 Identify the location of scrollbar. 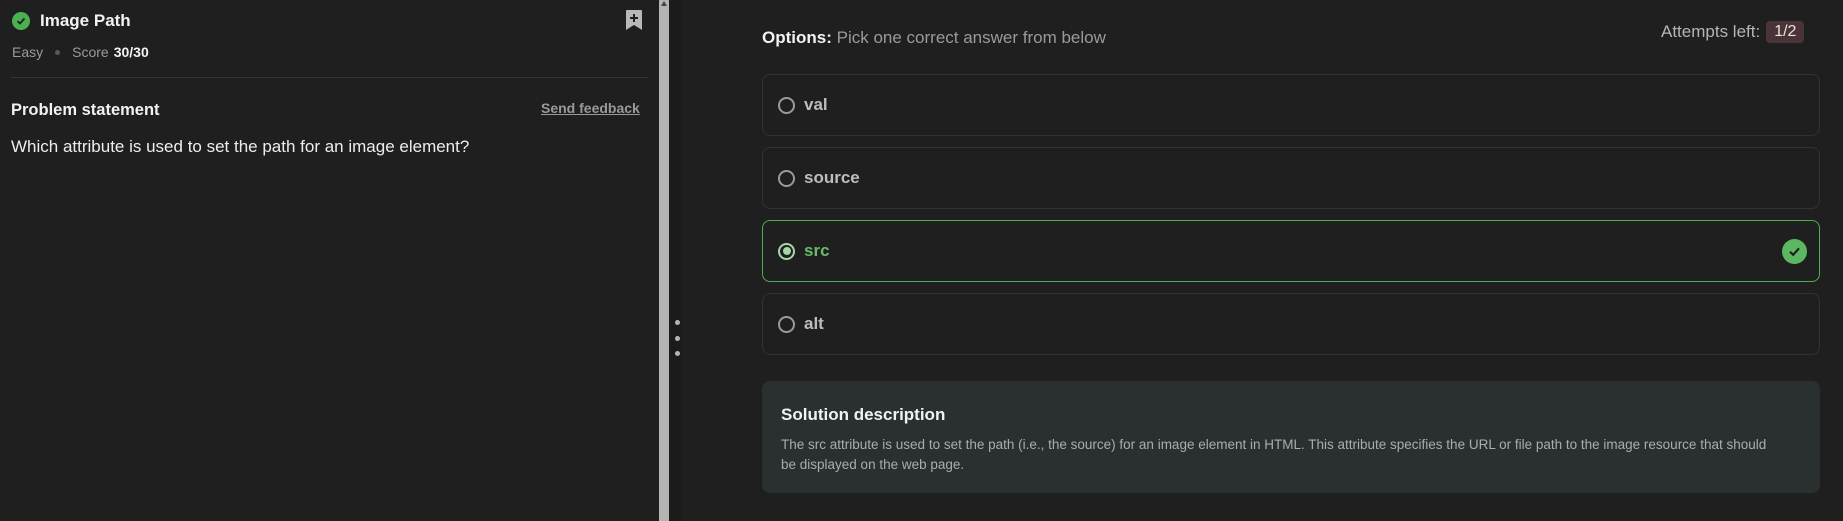
(664, 260).